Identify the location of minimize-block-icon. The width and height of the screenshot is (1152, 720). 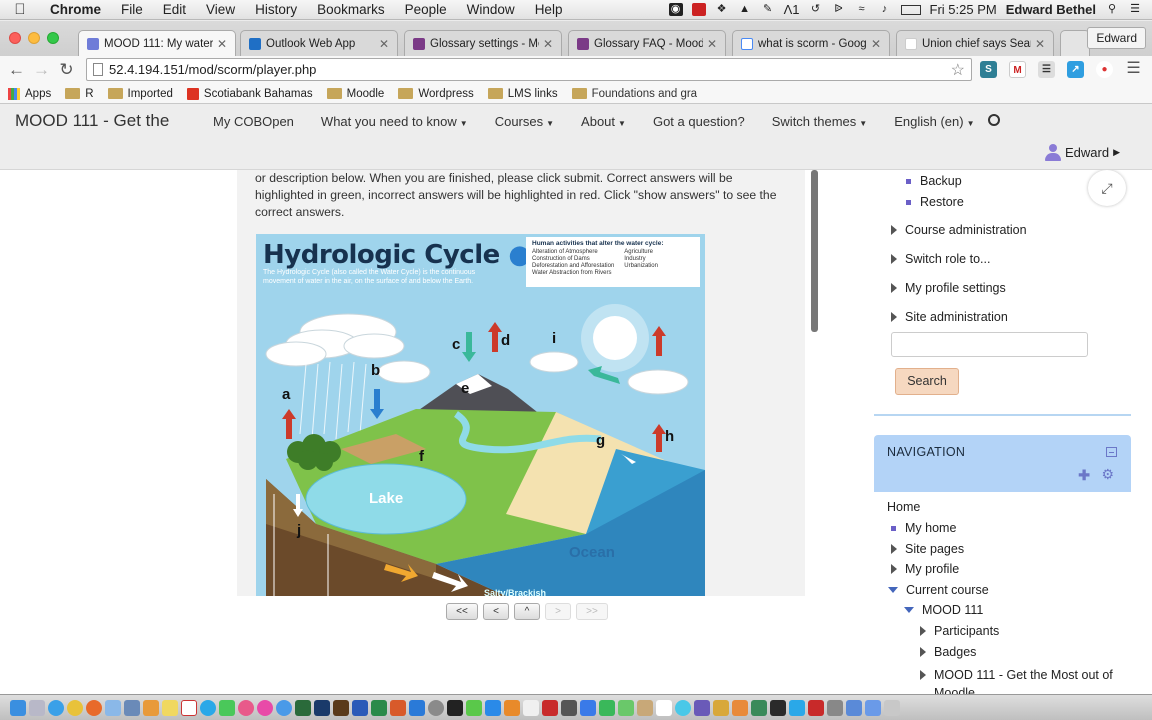
(1111, 452).